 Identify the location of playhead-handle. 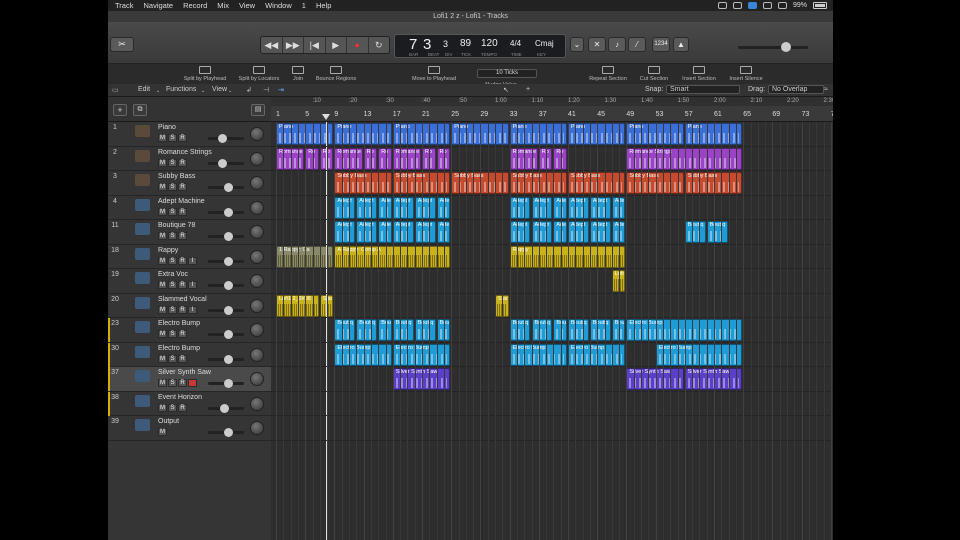
(325, 117).